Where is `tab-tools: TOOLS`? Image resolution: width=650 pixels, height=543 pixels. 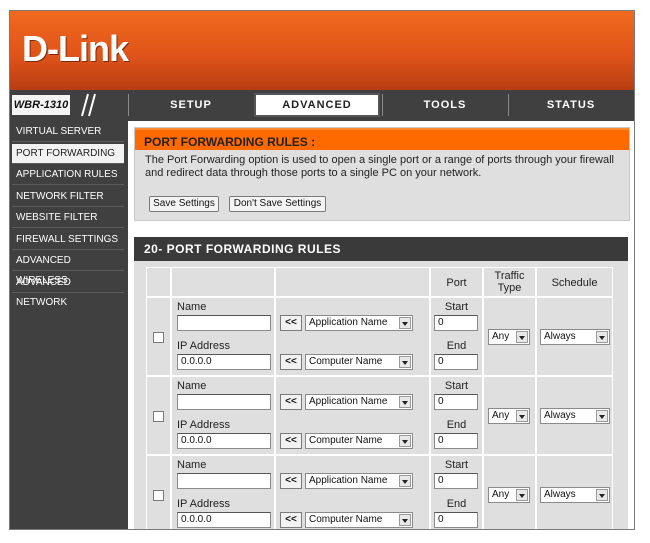 tab-tools: TOOLS is located at coordinates (444, 105).